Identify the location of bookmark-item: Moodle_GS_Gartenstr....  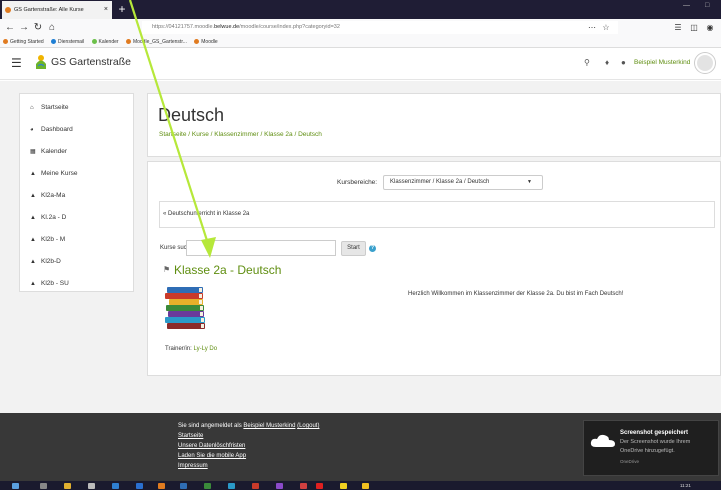
(156, 42).